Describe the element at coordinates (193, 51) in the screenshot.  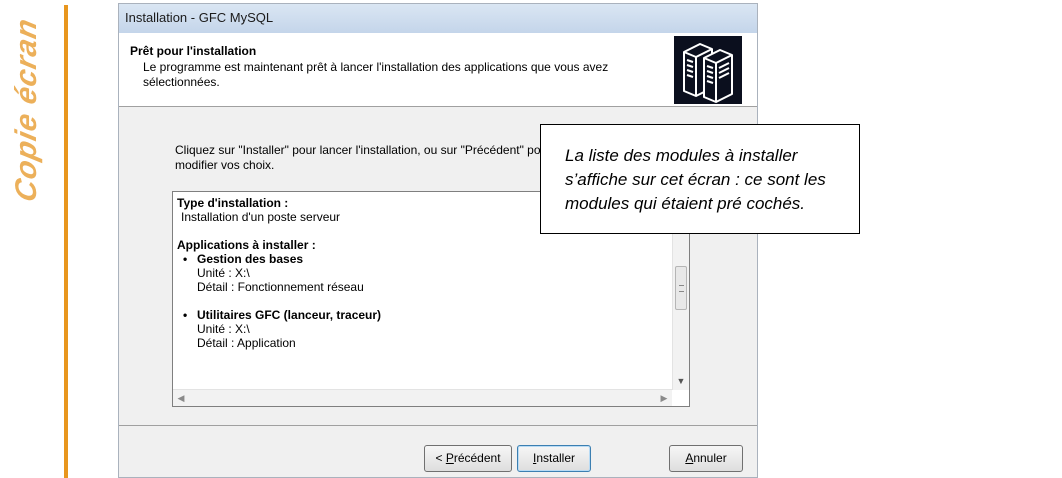
I see `page-title: Prêt pour l'installation` at that location.